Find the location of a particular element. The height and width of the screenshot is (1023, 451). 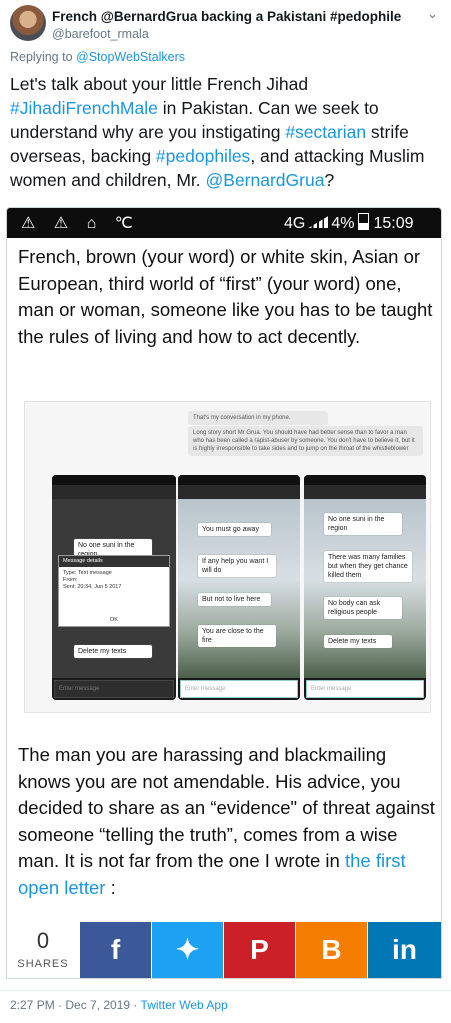

facebook-icon: f is located at coordinates (115, 949).